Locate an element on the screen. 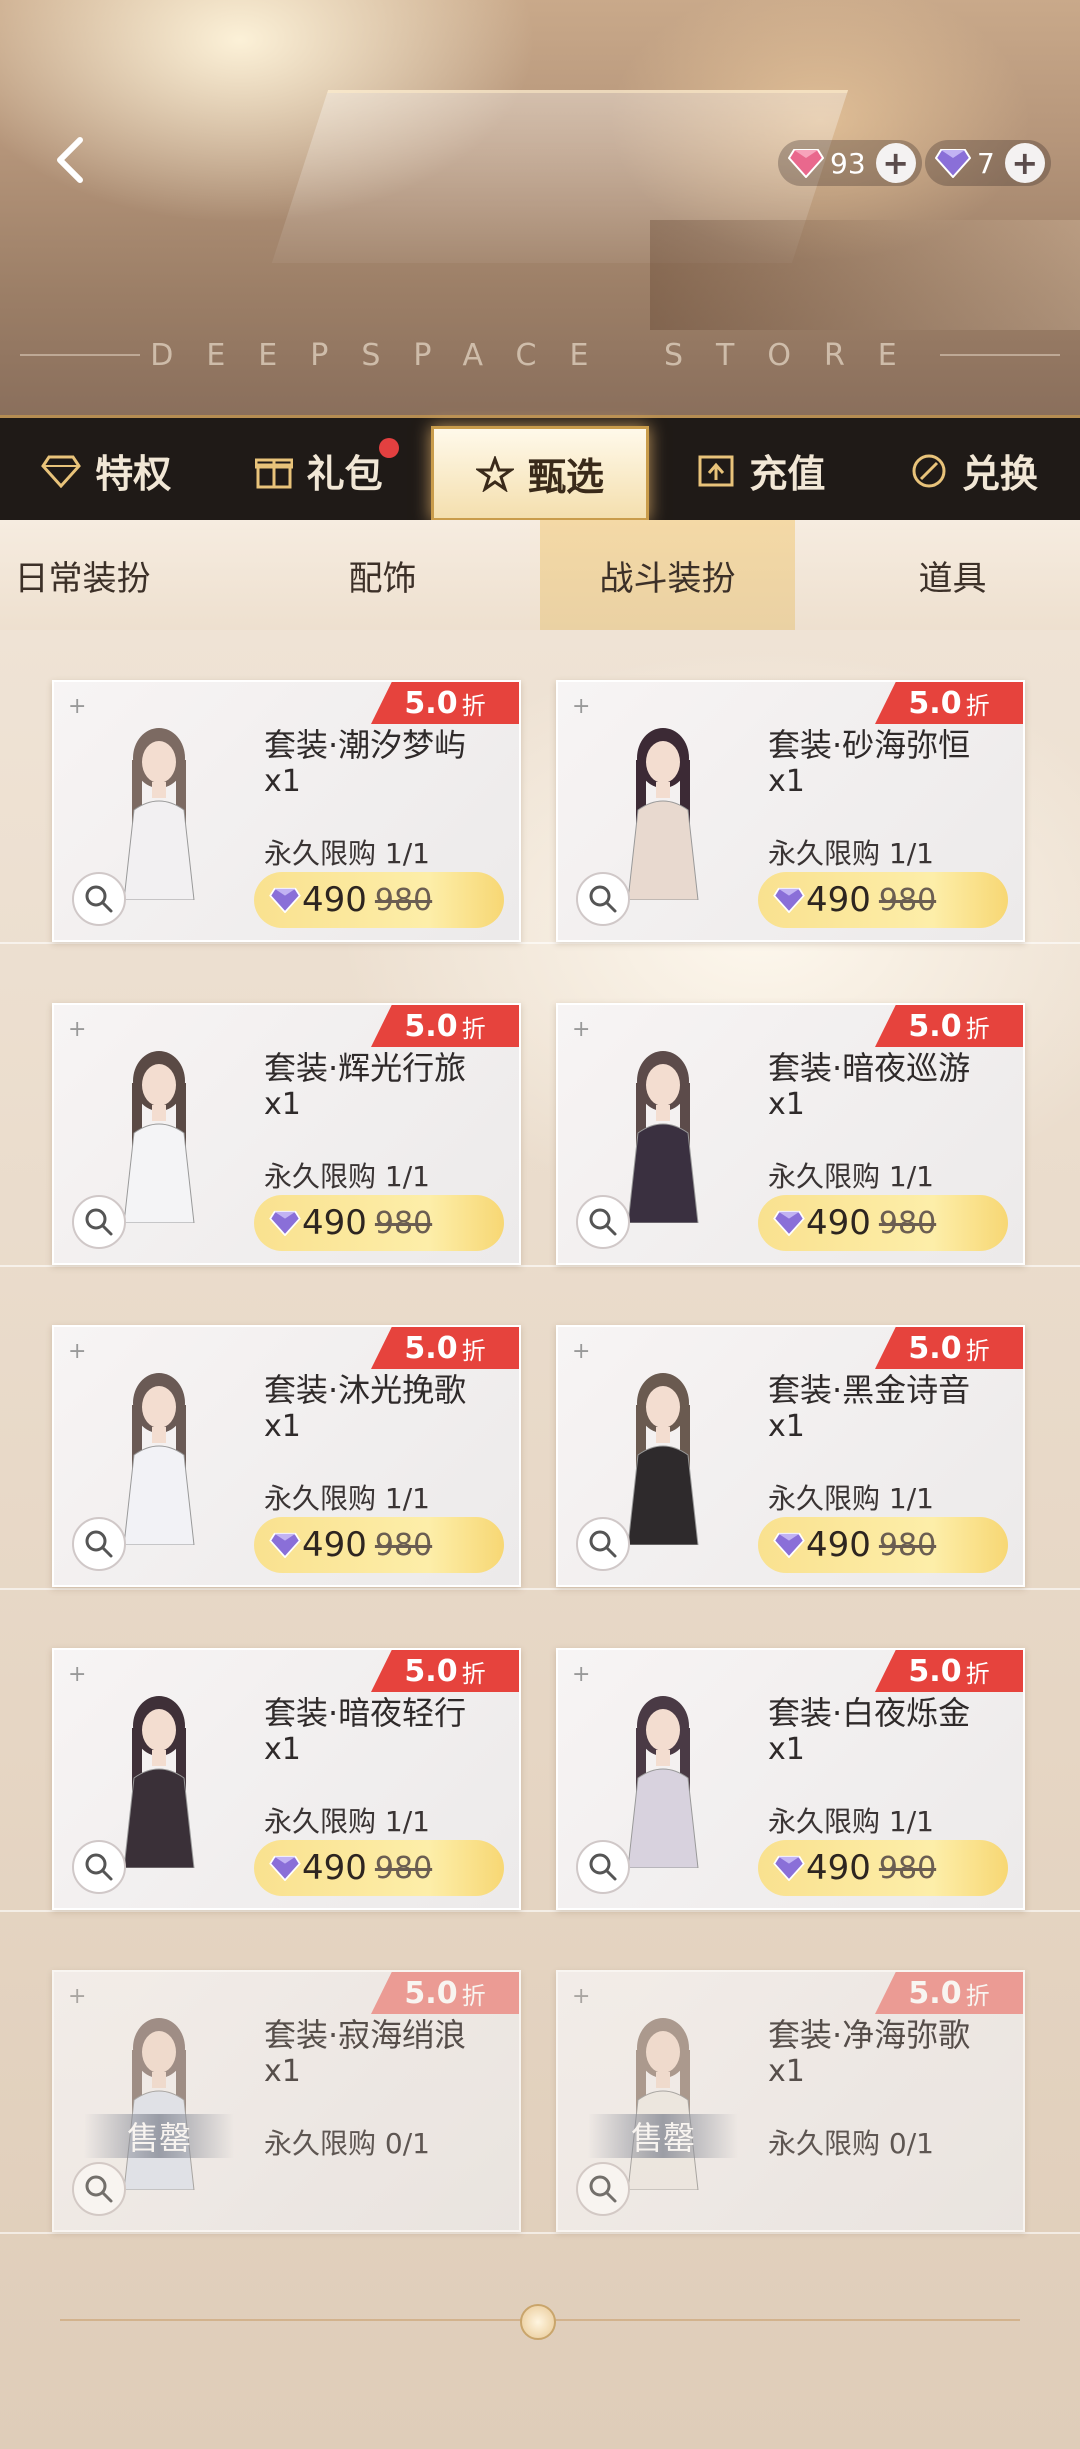  purchase-limit: 永久限购 0/1 is located at coordinates (851, 2143).